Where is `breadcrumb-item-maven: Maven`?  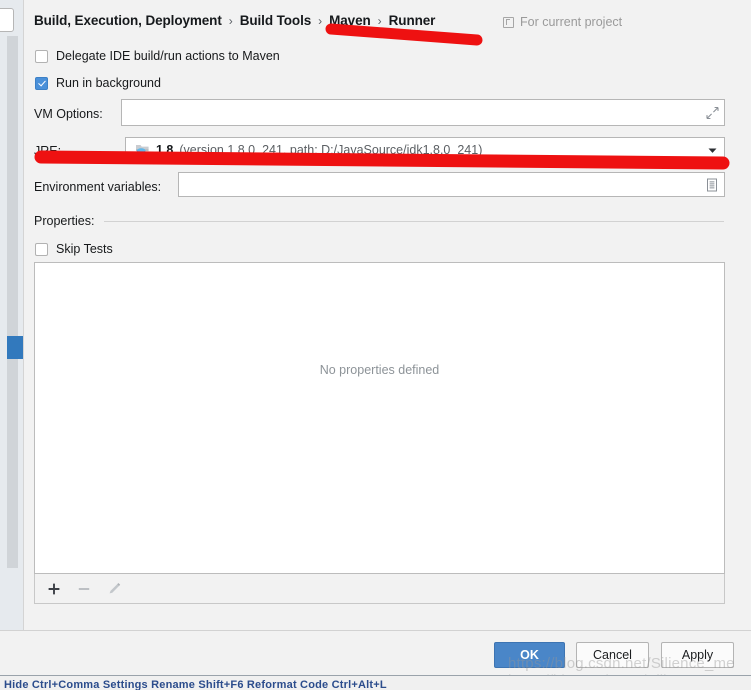
breadcrumb-item-maven: Maven is located at coordinates (350, 20).